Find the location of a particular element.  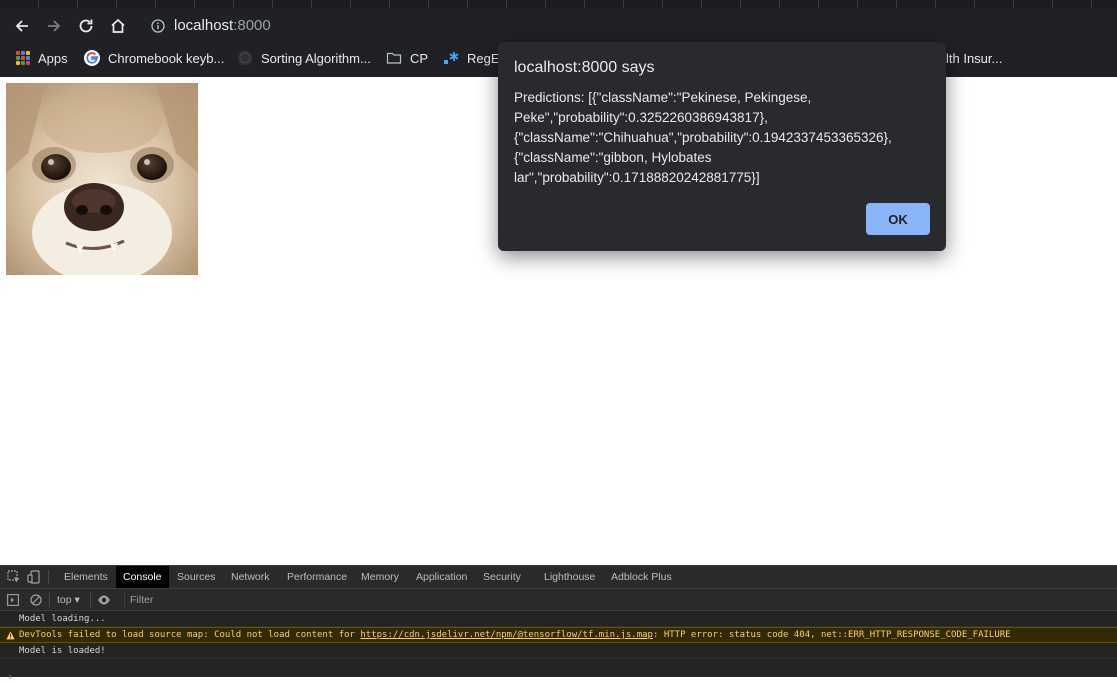

tab-lighthouse: Lighthouse is located at coordinates (569, 577).